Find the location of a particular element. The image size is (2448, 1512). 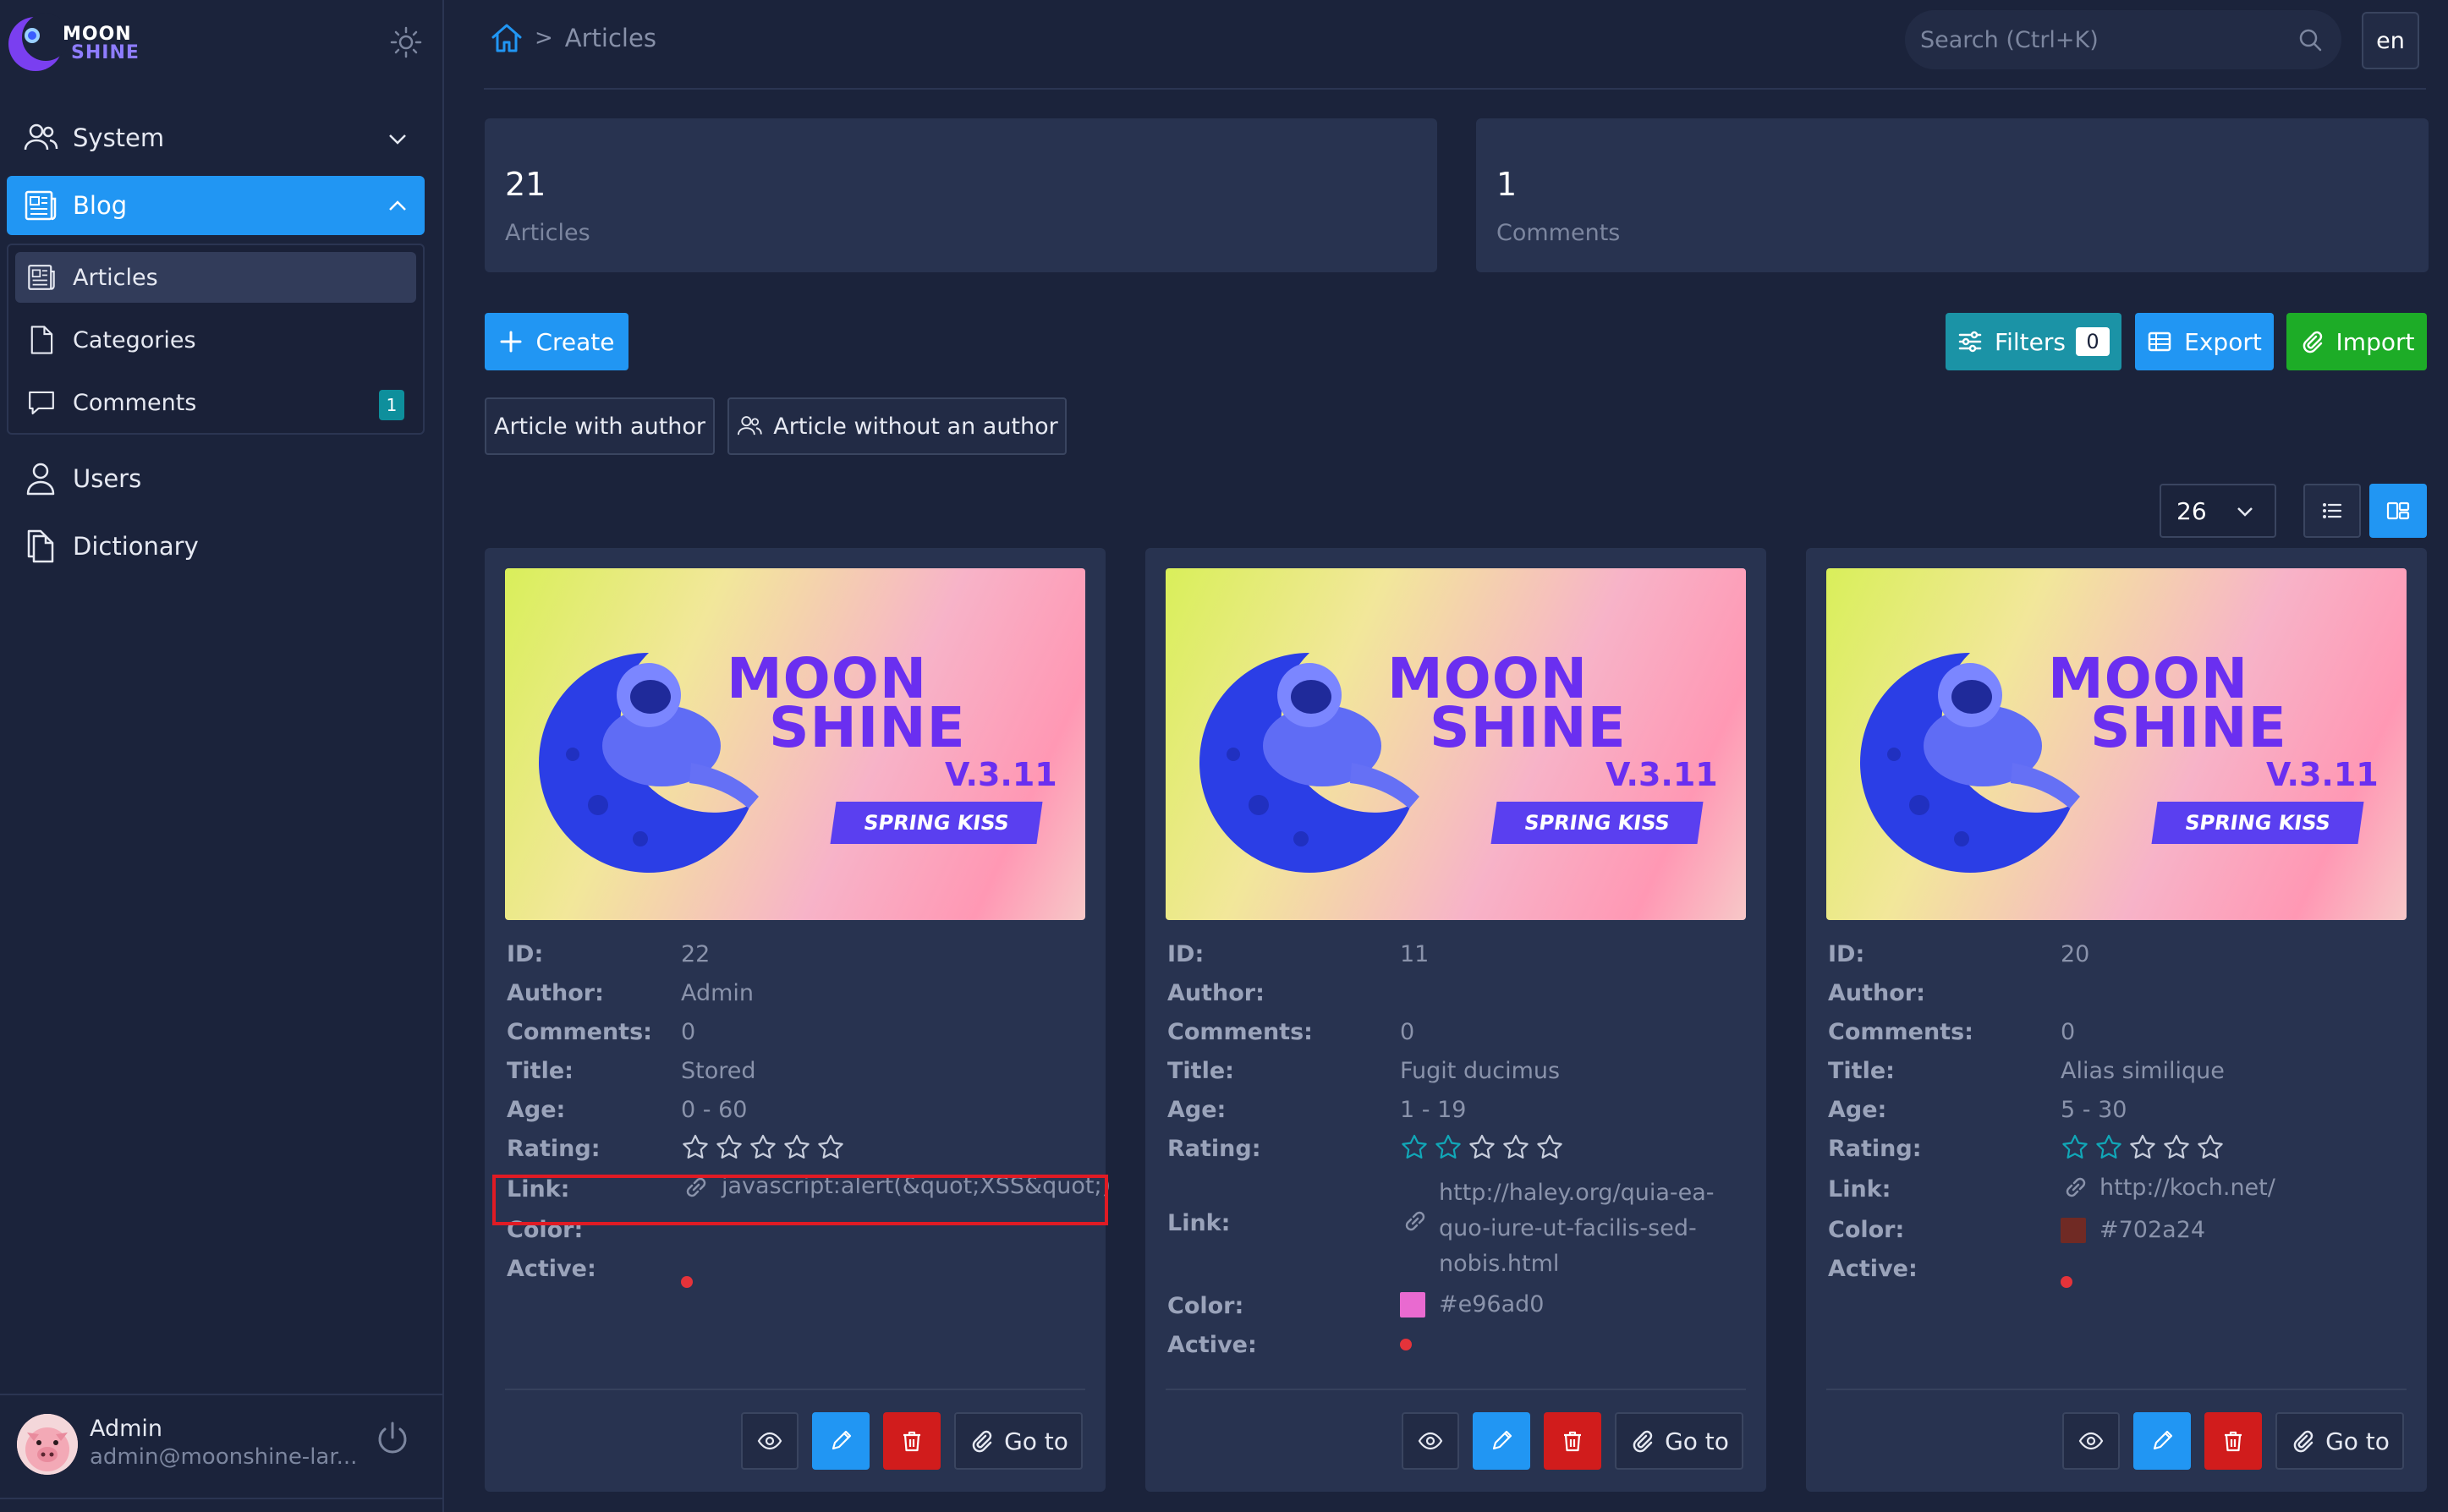

sidebar-item-categories: Categories is located at coordinates (215, 340).